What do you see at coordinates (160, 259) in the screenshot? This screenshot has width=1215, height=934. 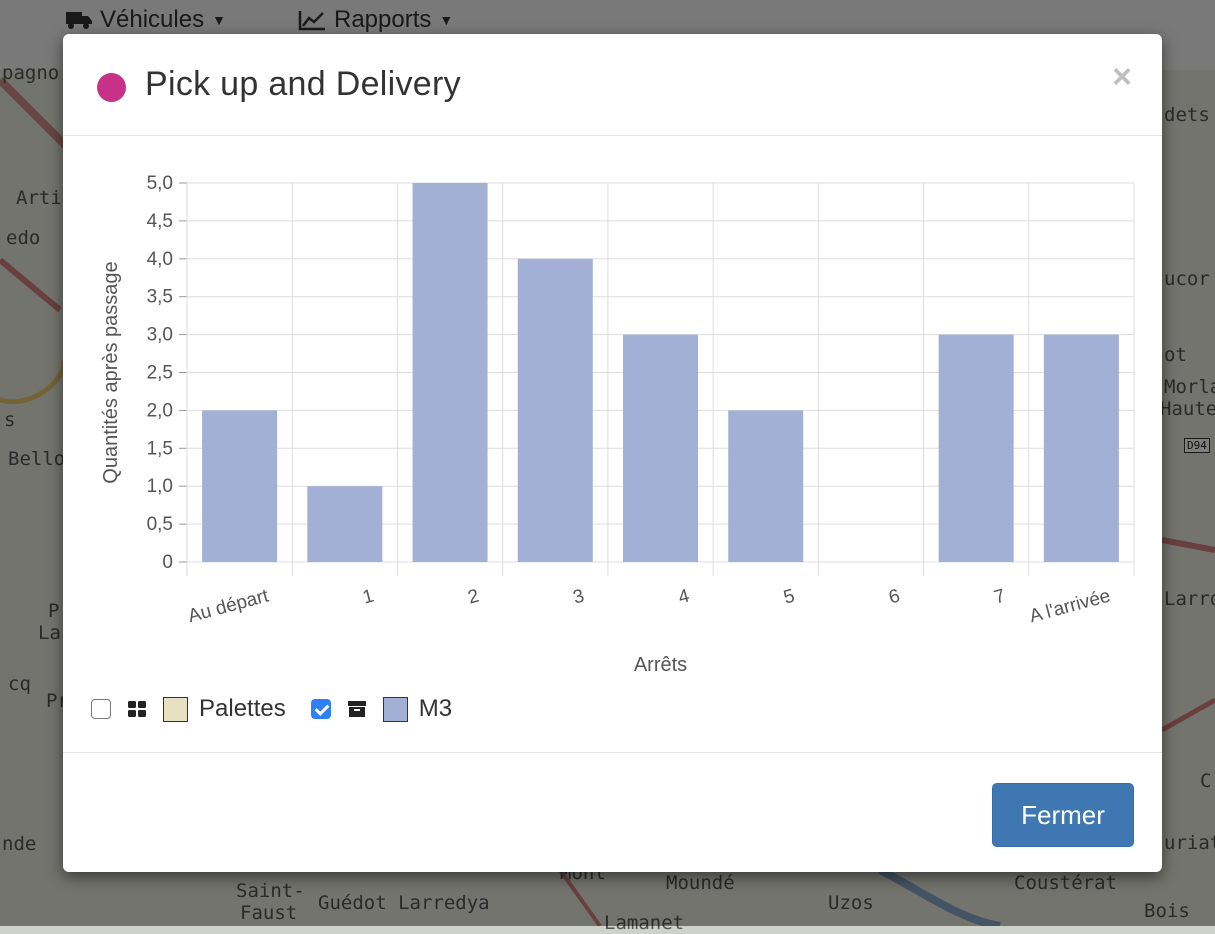 I see `y-tick-label: 4,0` at bounding box center [160, 259].